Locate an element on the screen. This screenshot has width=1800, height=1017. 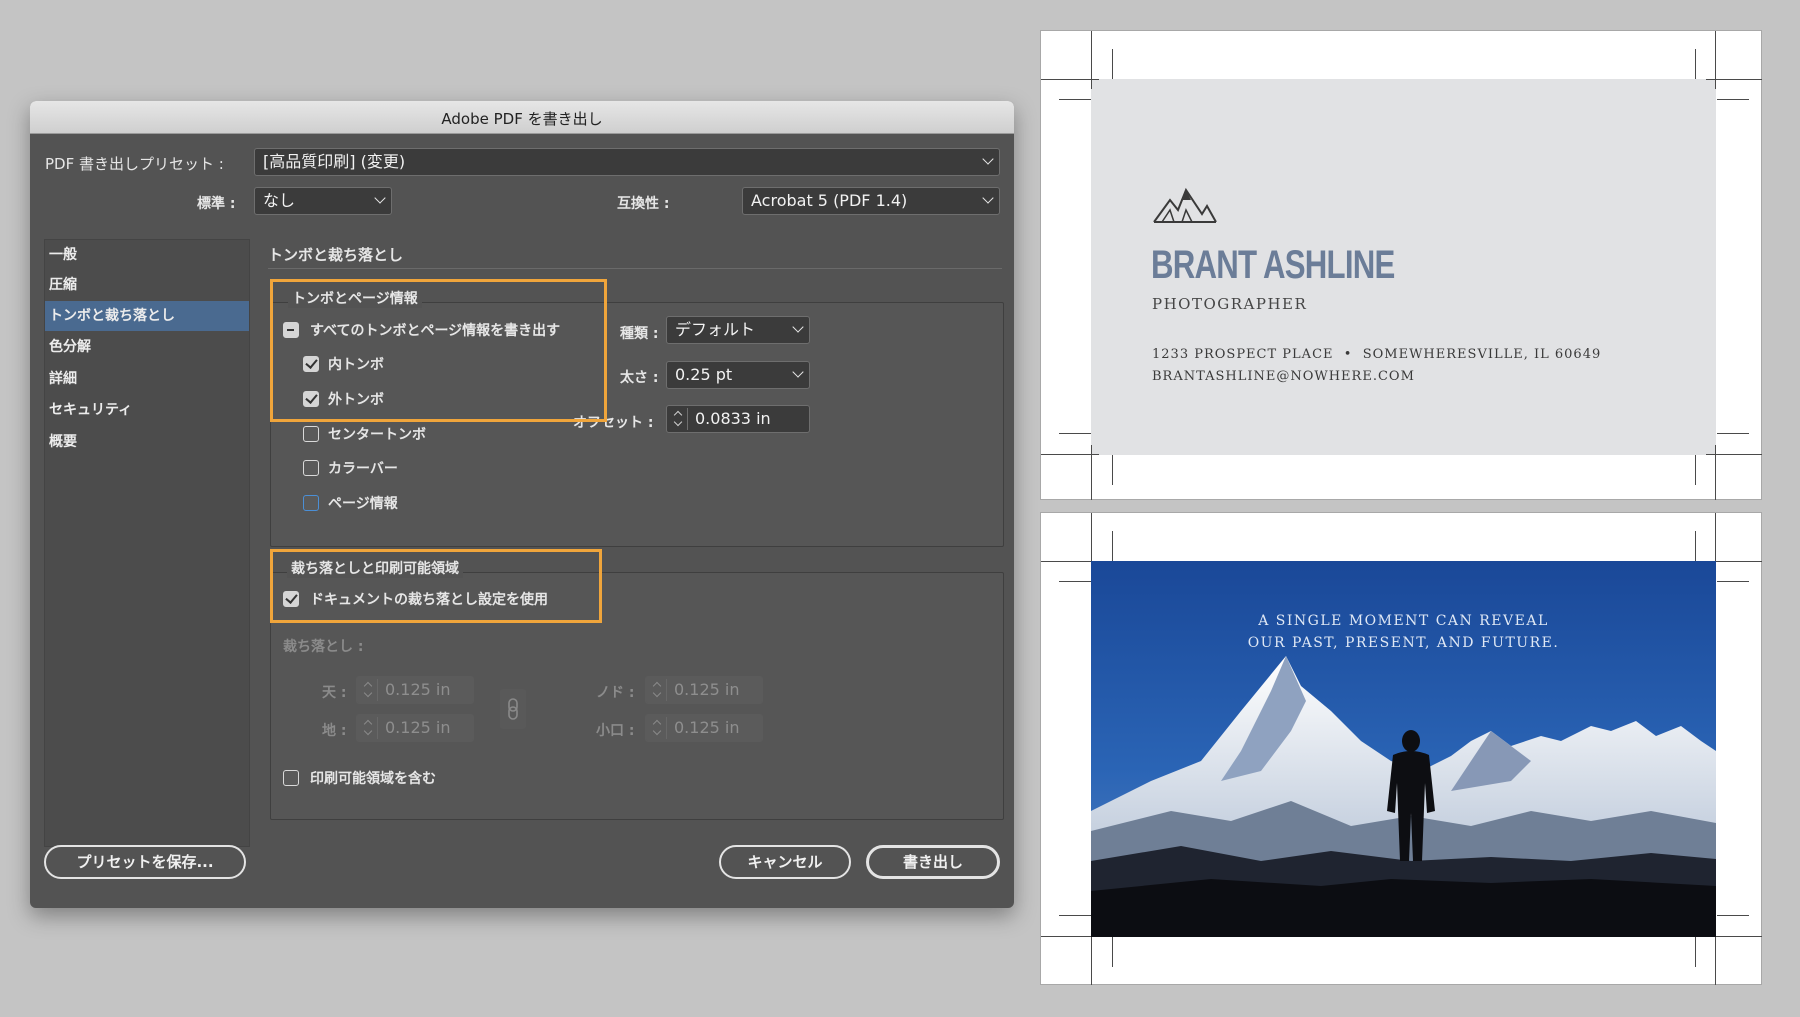
link-bleed-button is located at coordinates (513, 709).